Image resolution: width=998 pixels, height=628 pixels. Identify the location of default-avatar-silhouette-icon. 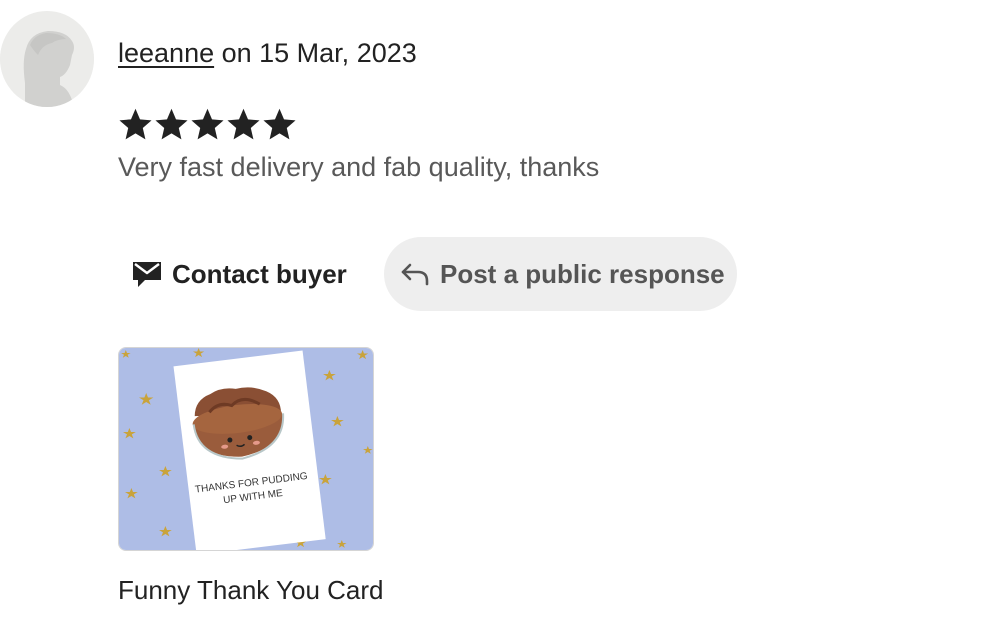
(47, 59).